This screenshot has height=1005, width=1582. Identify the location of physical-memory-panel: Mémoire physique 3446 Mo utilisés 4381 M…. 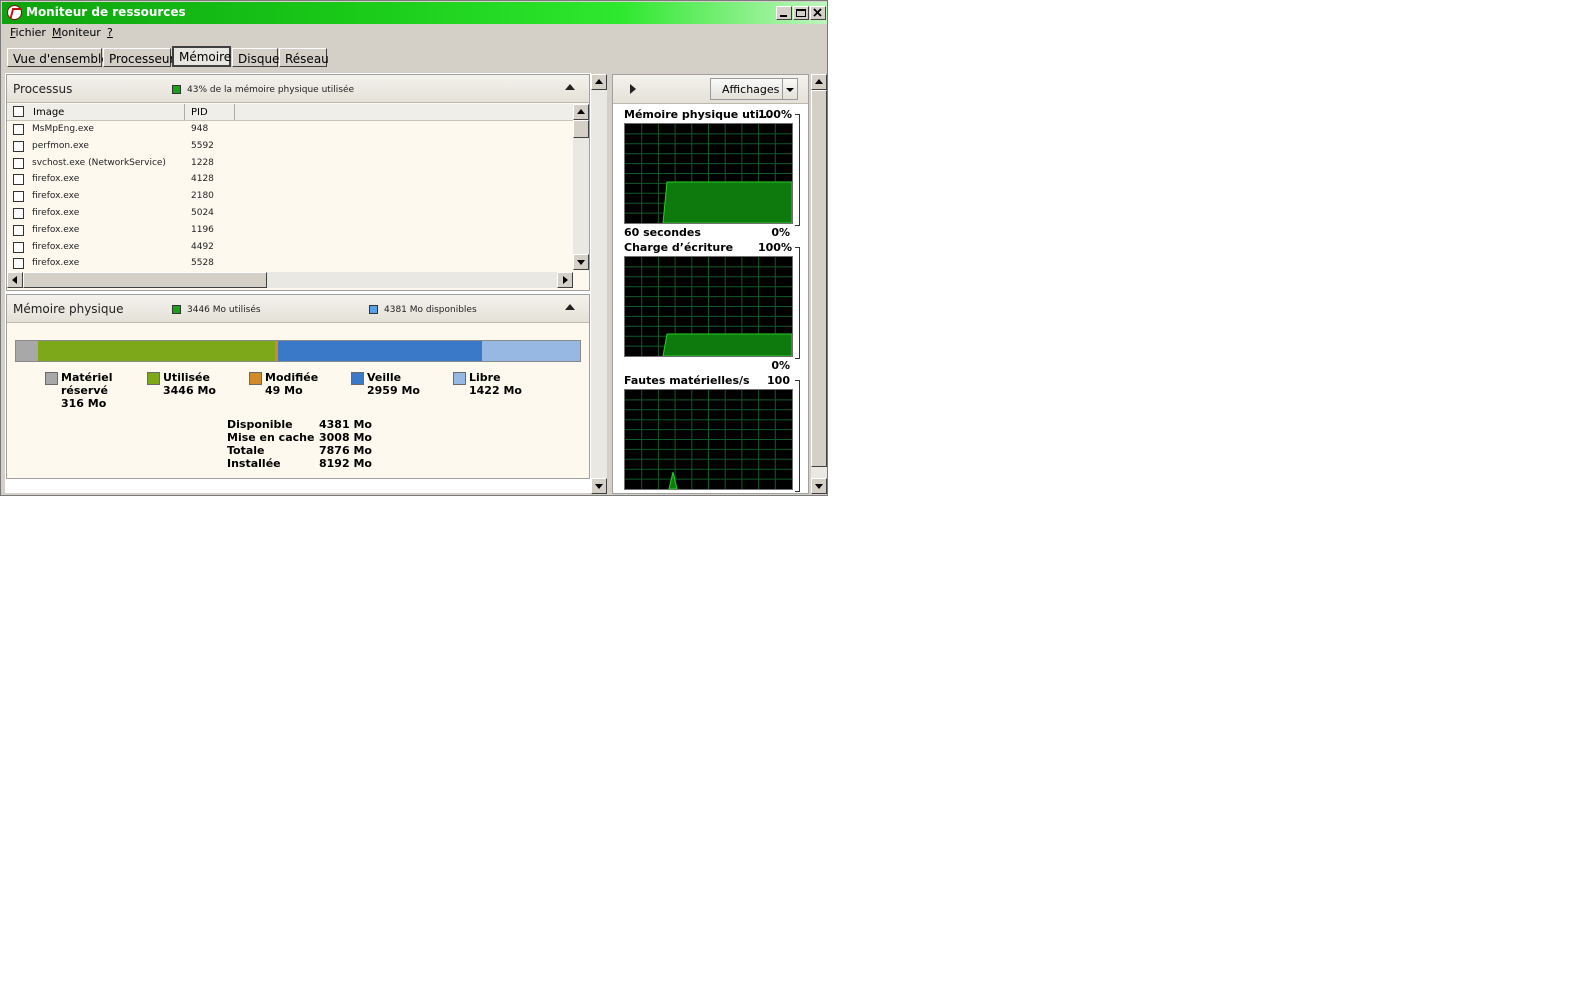
(298, 386).